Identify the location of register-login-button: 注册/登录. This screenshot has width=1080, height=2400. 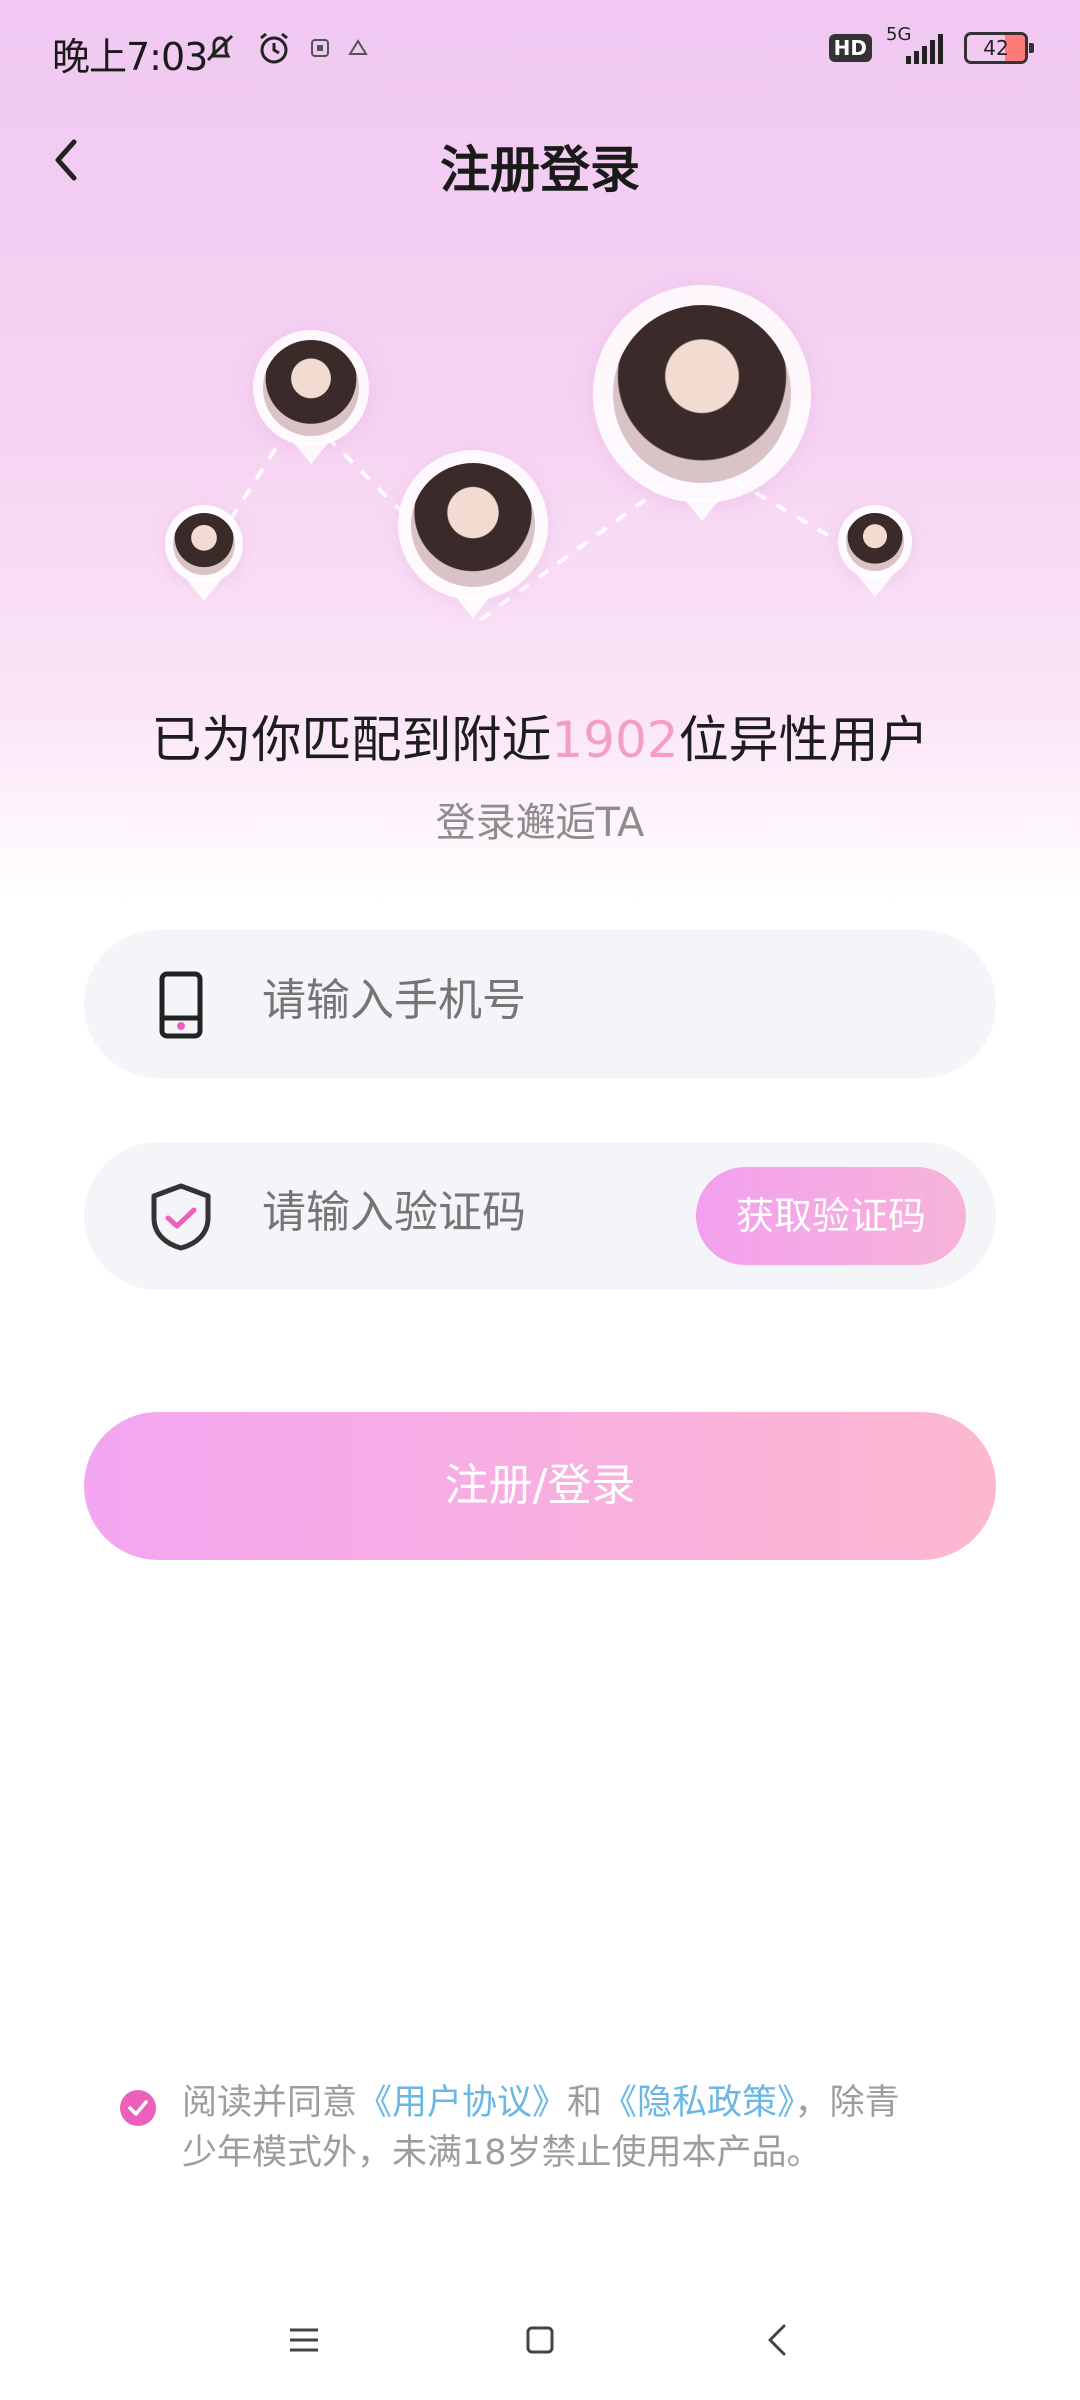
(540, 1486).